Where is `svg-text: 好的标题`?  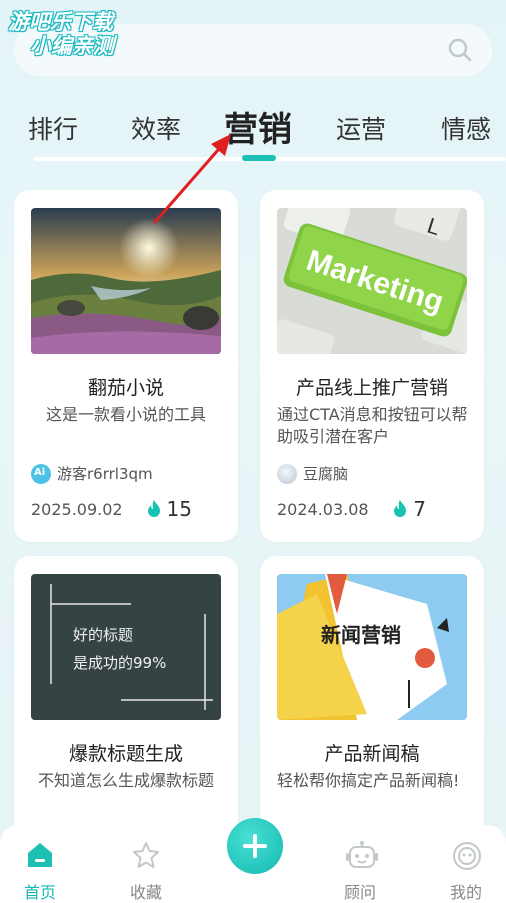
svg-text: 好的标题 is located at coordinates (103, 635).